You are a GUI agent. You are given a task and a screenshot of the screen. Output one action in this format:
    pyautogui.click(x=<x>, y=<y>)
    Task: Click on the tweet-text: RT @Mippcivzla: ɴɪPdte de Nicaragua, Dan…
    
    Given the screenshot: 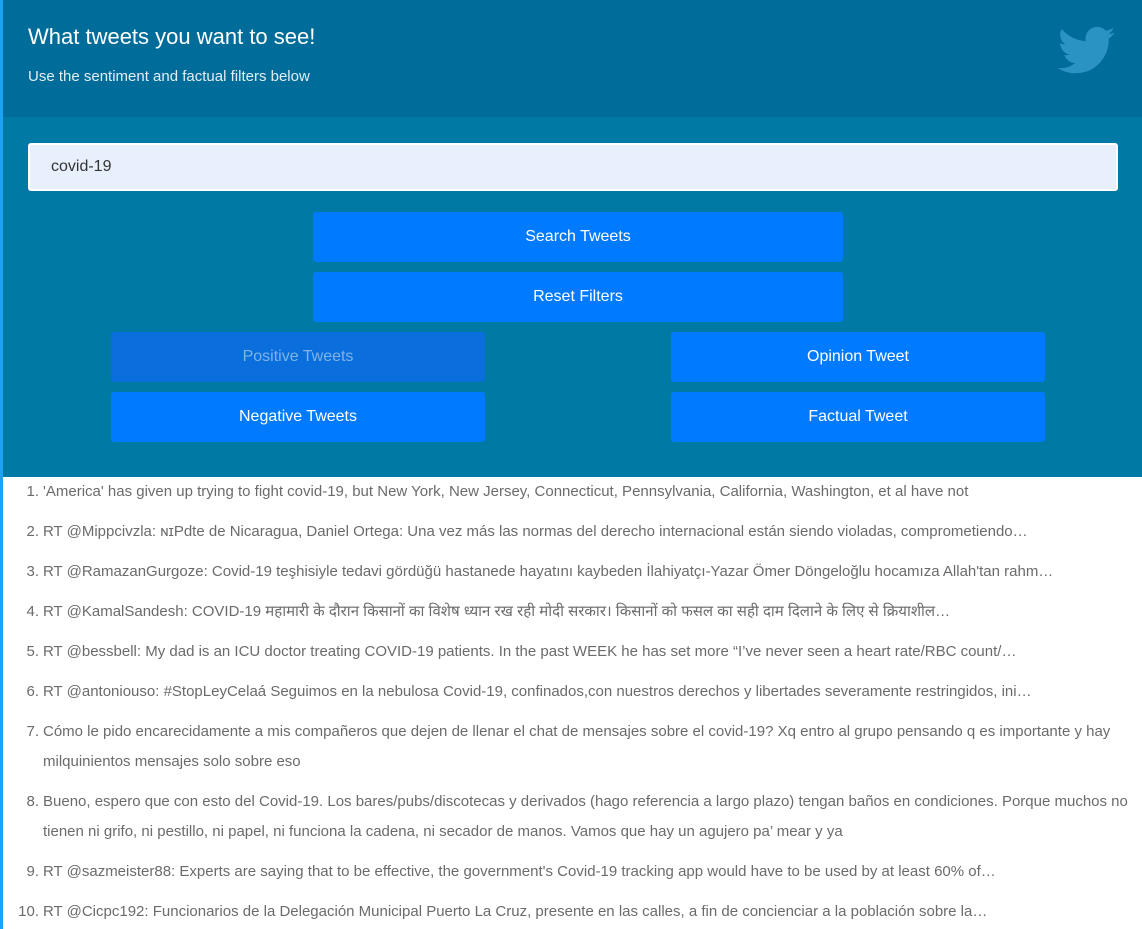 What is the action you would take?
    pyautogui.click(x=535, y=531)
    